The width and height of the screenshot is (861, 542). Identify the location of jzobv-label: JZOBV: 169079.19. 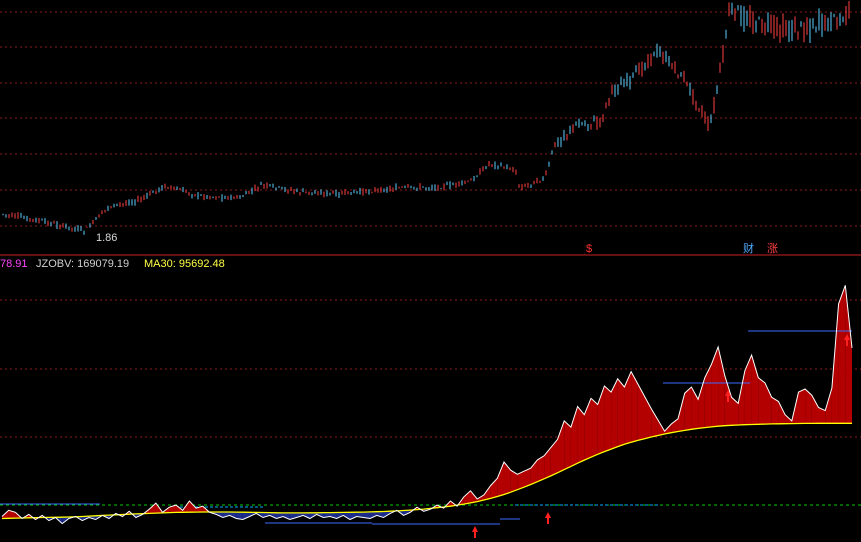
(82, 264).